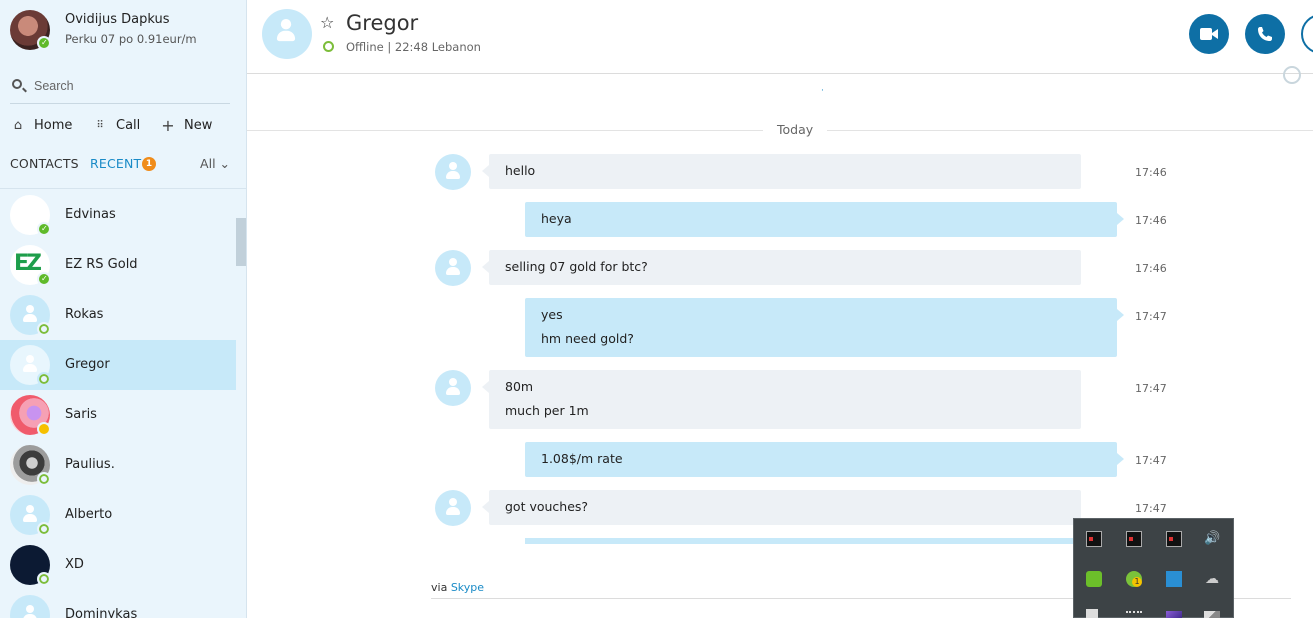  I want to click on message-text: 80m, so click(519, 386).